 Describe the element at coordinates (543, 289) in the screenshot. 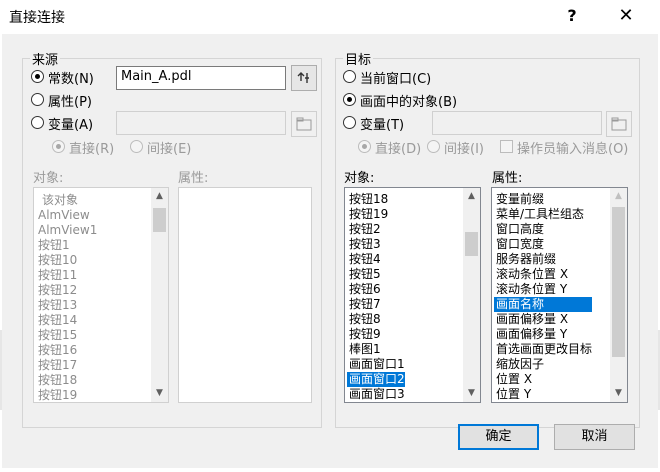

I see `list-item: 滚动条位置 Y` at that location.